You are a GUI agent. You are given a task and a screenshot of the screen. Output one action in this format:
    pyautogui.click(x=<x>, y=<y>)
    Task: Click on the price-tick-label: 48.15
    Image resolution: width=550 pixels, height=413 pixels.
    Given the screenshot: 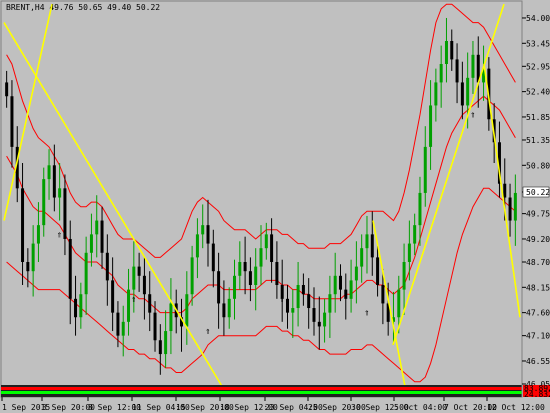 What is the action you would take?
    pyautogui.click(x=538, y=287)
    